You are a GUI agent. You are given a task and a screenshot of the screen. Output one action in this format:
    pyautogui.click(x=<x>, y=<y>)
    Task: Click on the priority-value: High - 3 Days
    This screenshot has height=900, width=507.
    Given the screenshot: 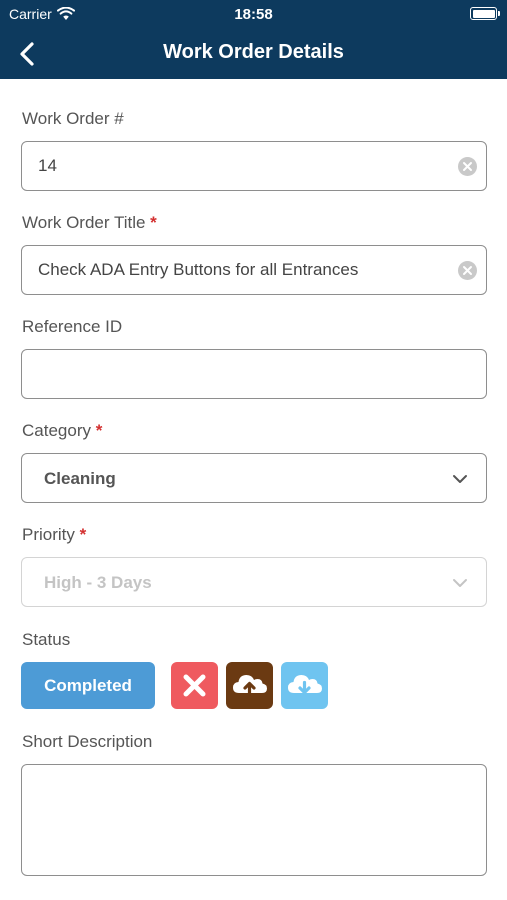 What is the action you would take?
    pyautogui.click(x=98, y=582)
    